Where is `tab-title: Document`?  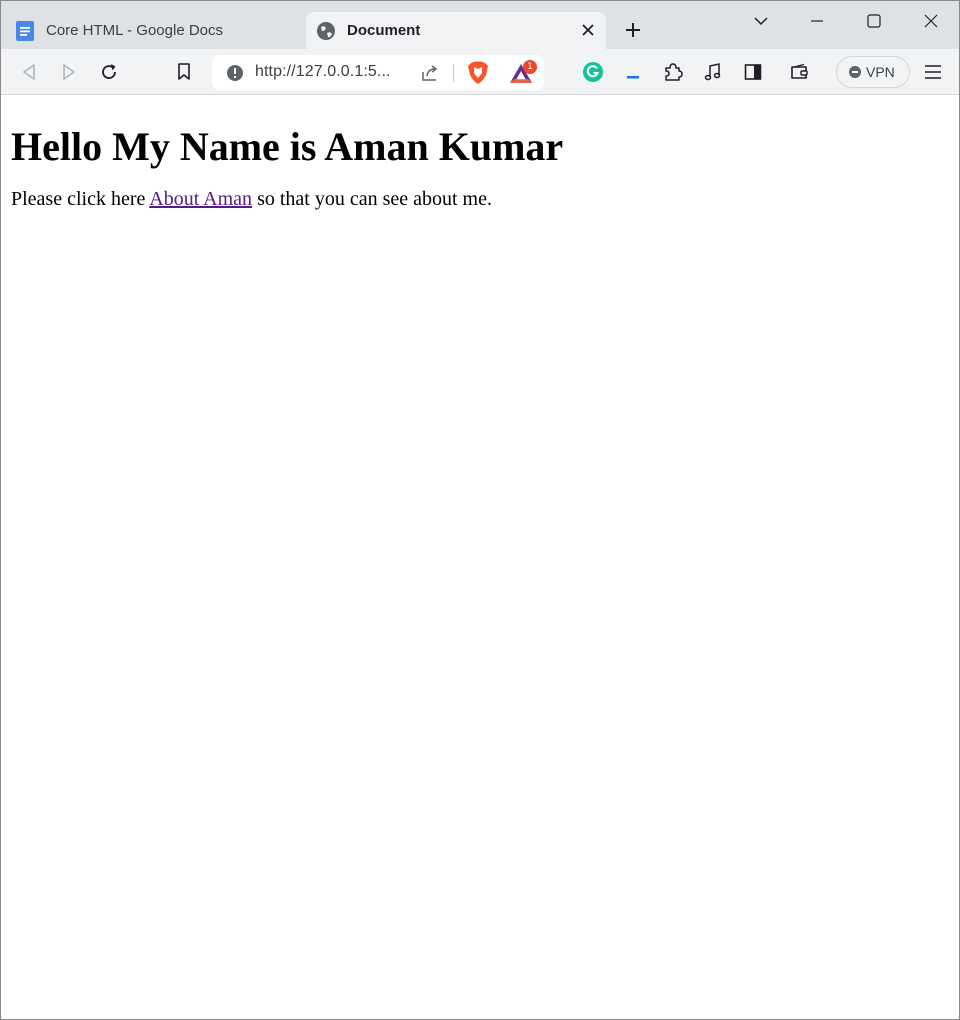
tab-title: Document is located at coordinates (384, 30).